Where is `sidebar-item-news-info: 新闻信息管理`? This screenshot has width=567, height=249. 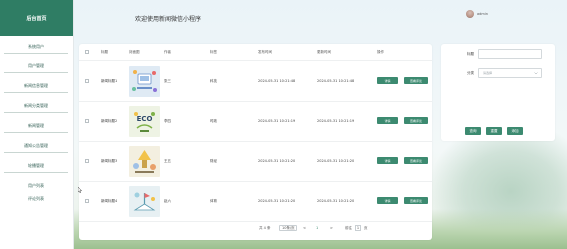 sidebar-item-news-info: 新闻信息管理 is located at coordinates (36, 86).